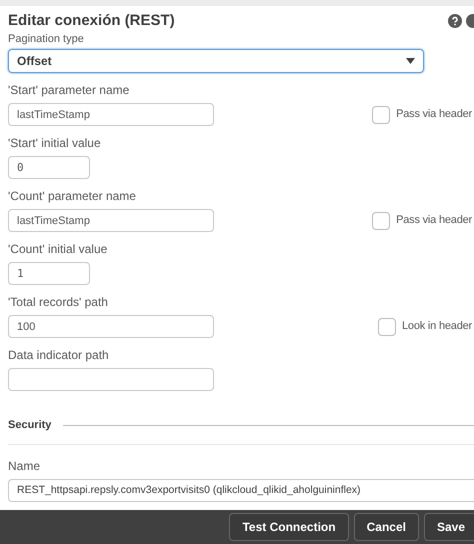 The image size is (474, 544). What do you see at coordinates (455, 21) in the screenshot?
I see `help-icon` at bounding box center [455, 21].